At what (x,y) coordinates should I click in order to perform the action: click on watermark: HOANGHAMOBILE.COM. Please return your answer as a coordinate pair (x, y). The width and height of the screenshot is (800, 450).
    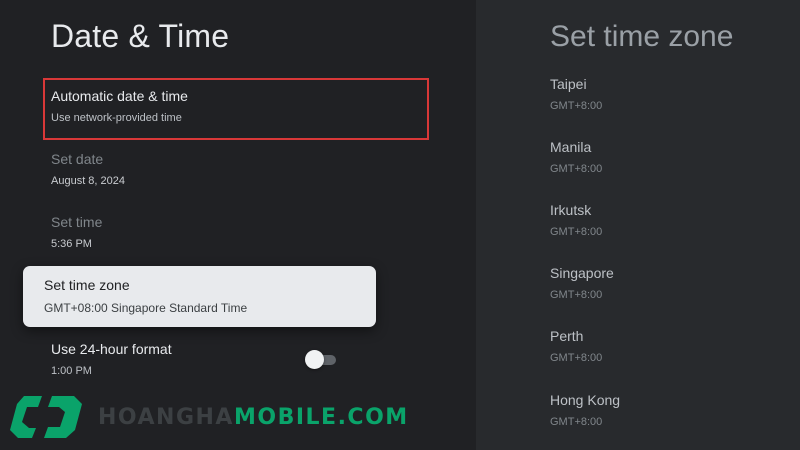
    Looking at the image, I should click on (207, 419).